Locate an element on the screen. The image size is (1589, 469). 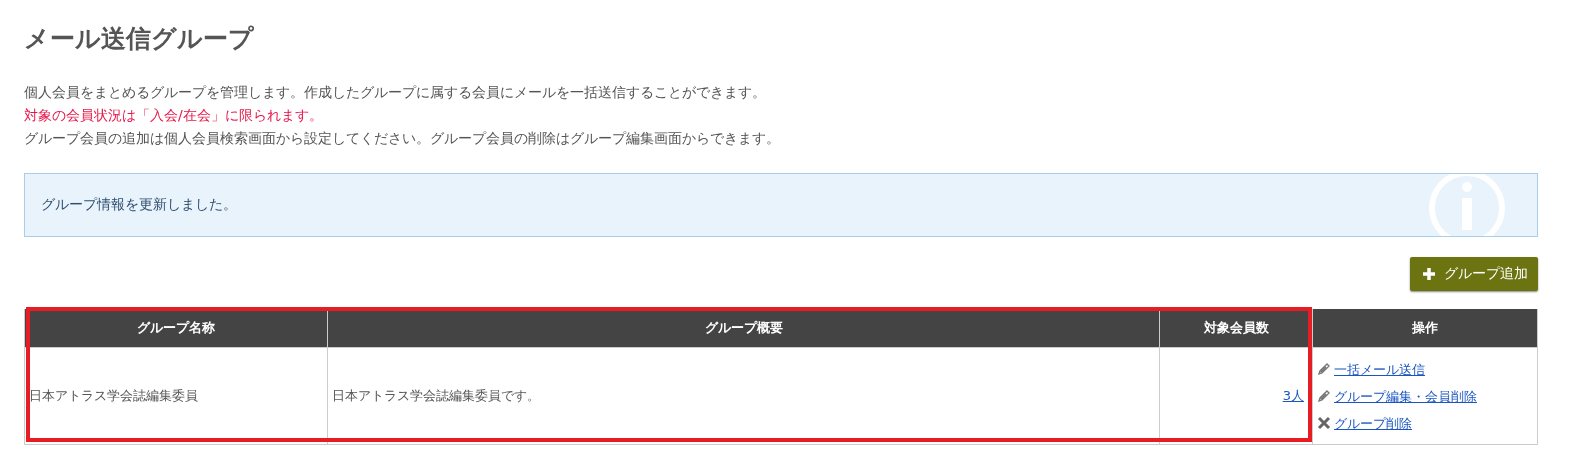
page-title: メール送信グループ is located at coordinates (139, 39).